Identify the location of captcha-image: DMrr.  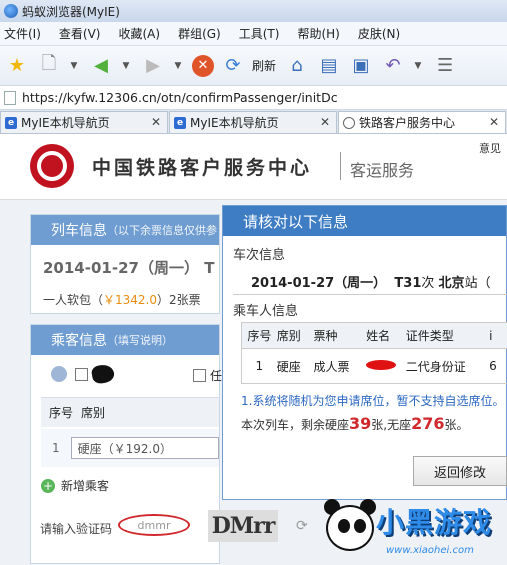
(243, 526).